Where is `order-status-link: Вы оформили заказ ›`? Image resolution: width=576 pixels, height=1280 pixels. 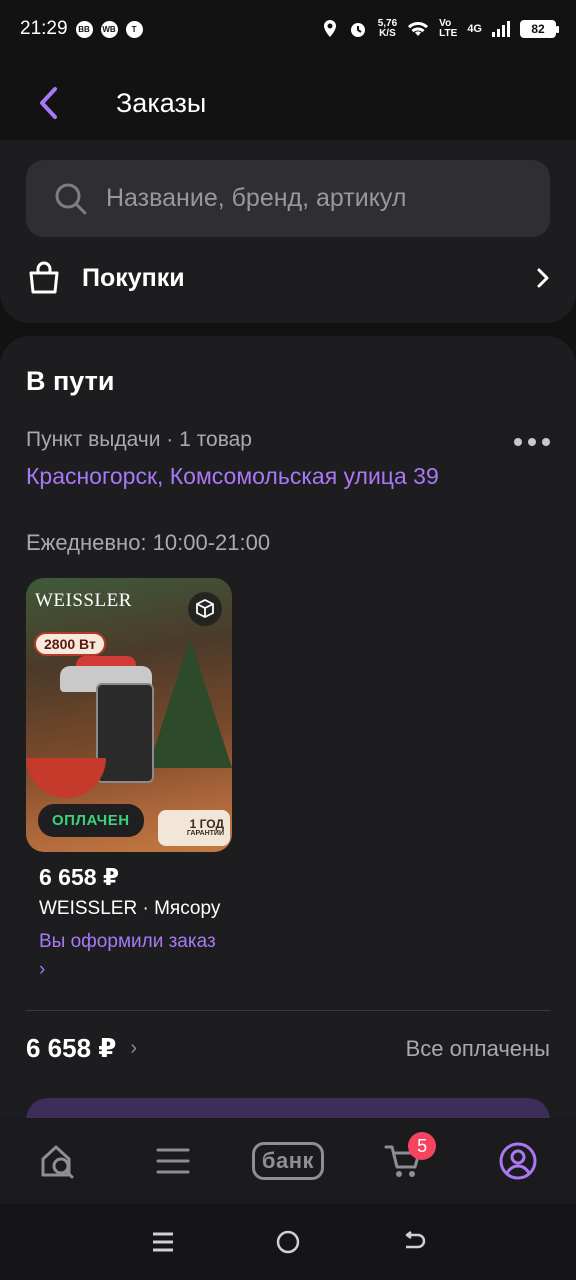 order-status-link: Вы оформили заказ › is located at coordinates (129, 956).